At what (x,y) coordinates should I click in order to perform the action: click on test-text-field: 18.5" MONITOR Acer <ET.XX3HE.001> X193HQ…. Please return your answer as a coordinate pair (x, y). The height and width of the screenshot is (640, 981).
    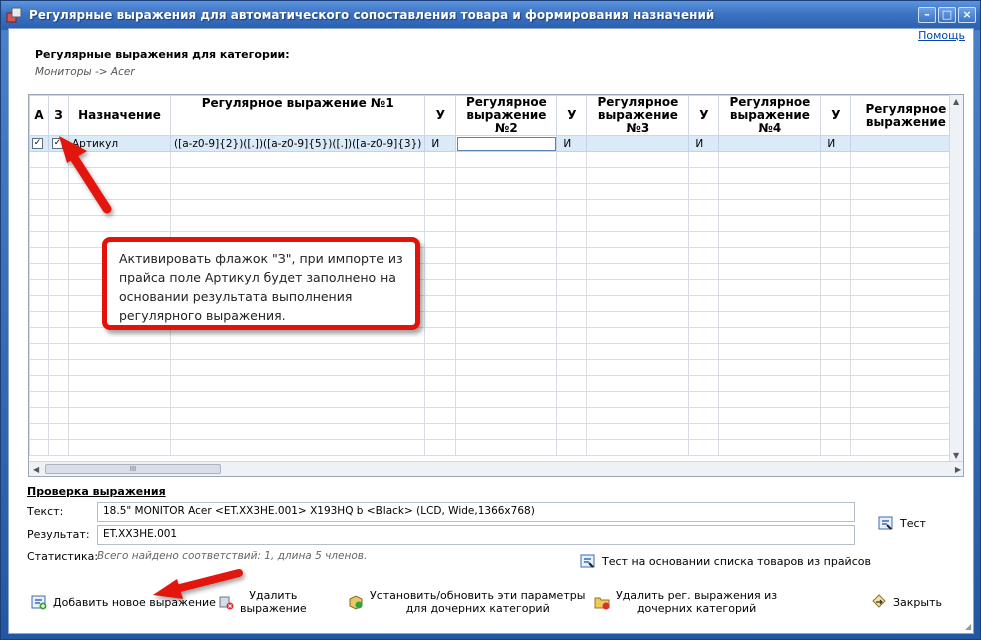
    Looking at the image, I should click on (476, 512).